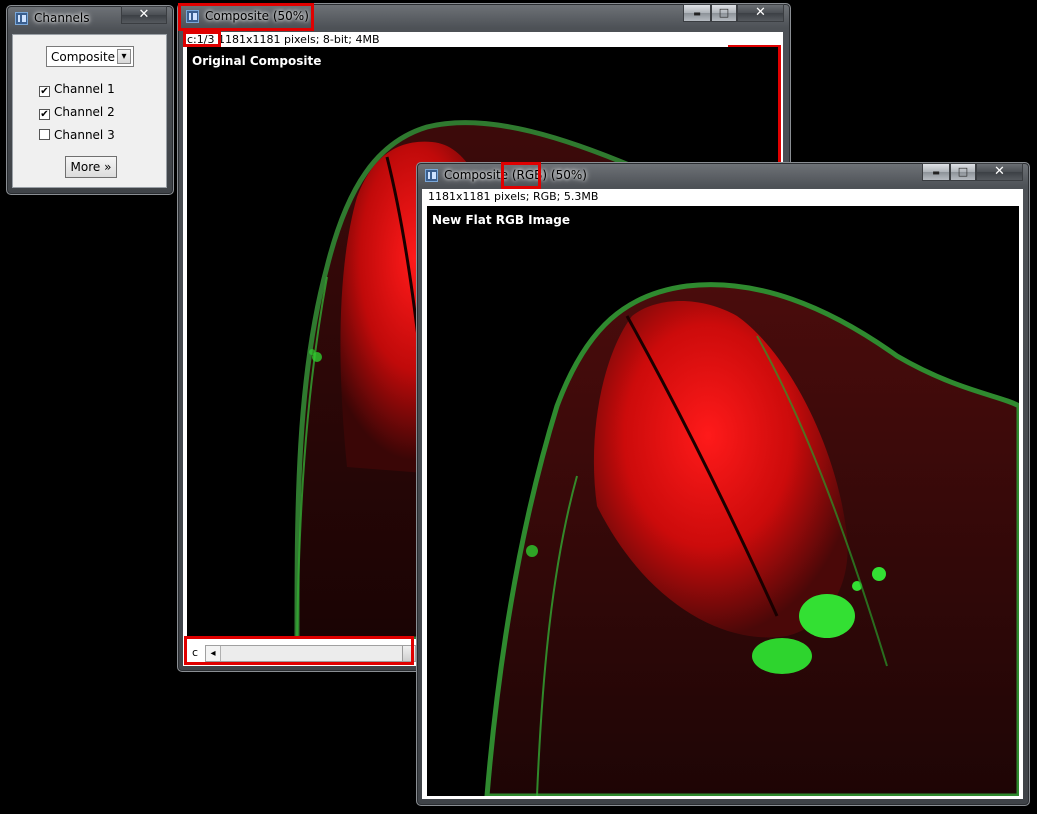  I want to click on rgb-title-part2: (50%), so click(567, 175).